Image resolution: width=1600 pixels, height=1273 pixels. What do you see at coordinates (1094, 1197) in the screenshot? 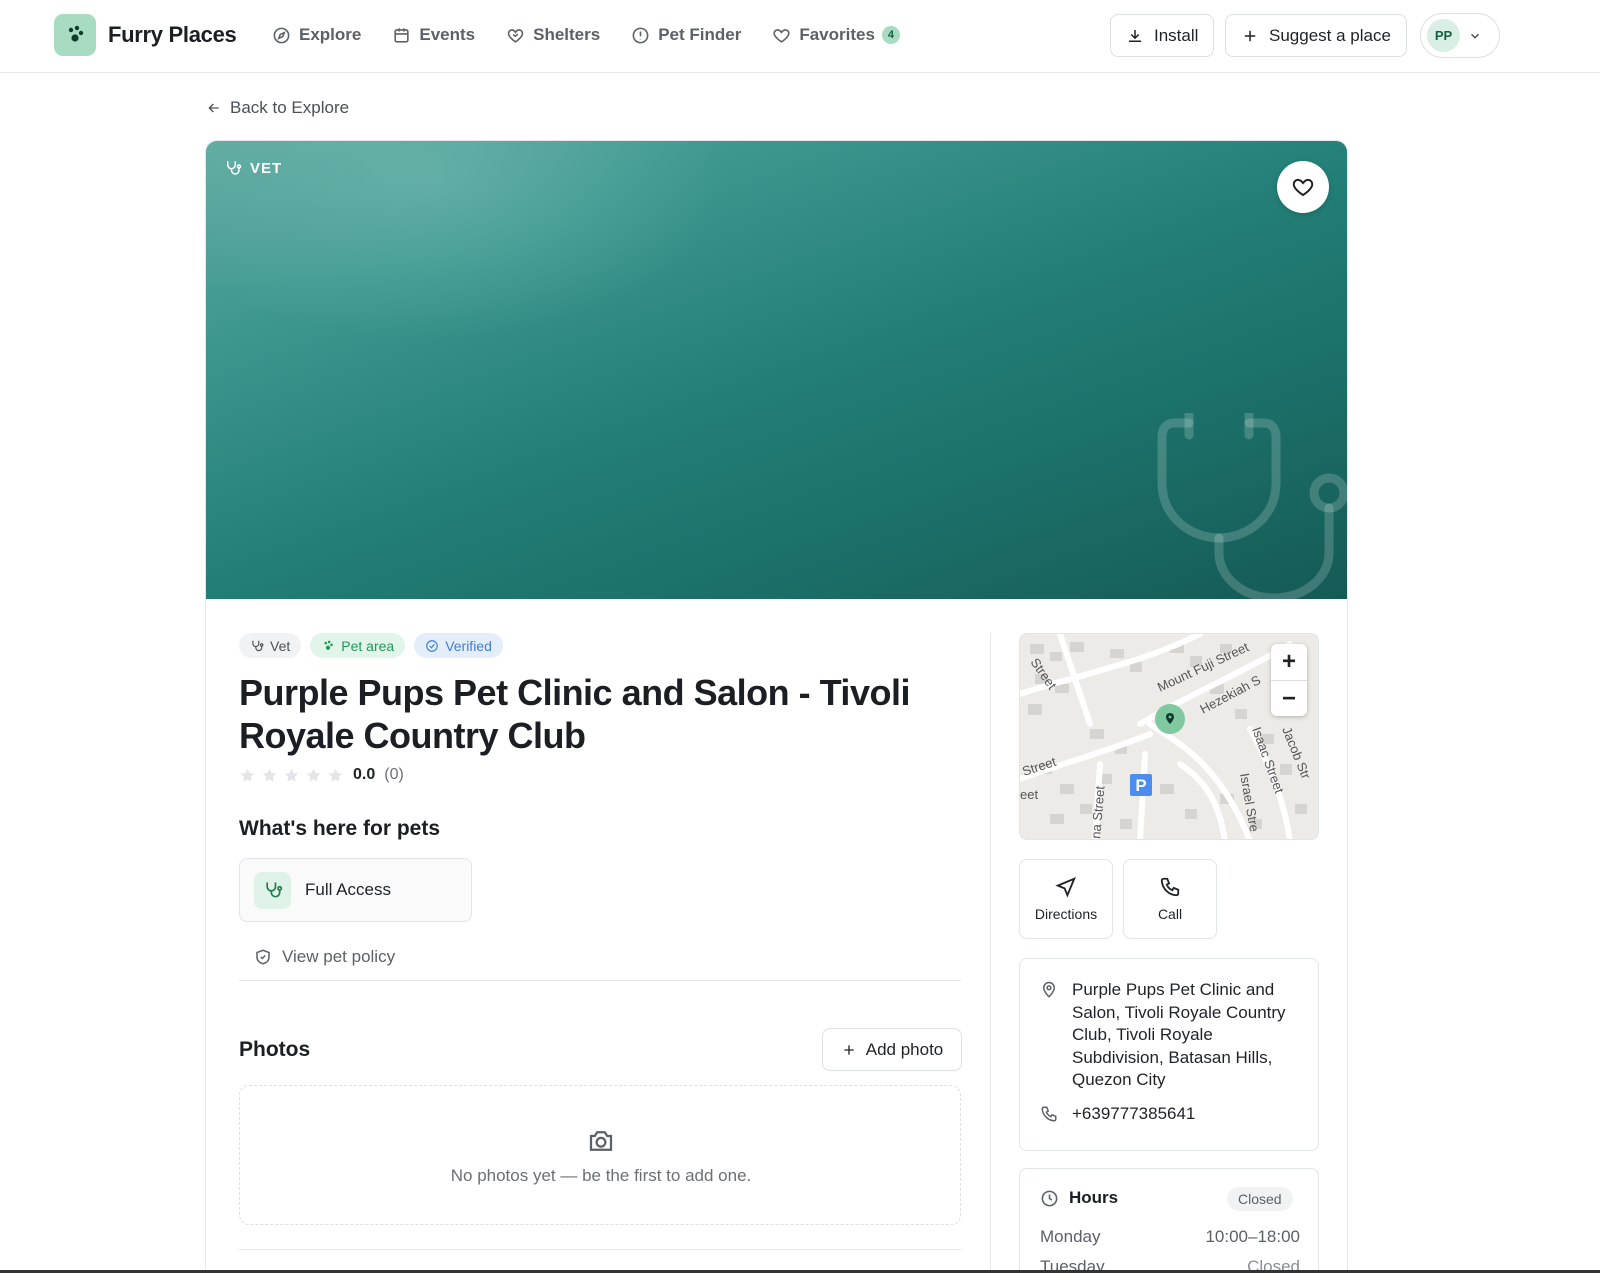
I see `hours-title: Hours` at bounding box center [1094, 1197].